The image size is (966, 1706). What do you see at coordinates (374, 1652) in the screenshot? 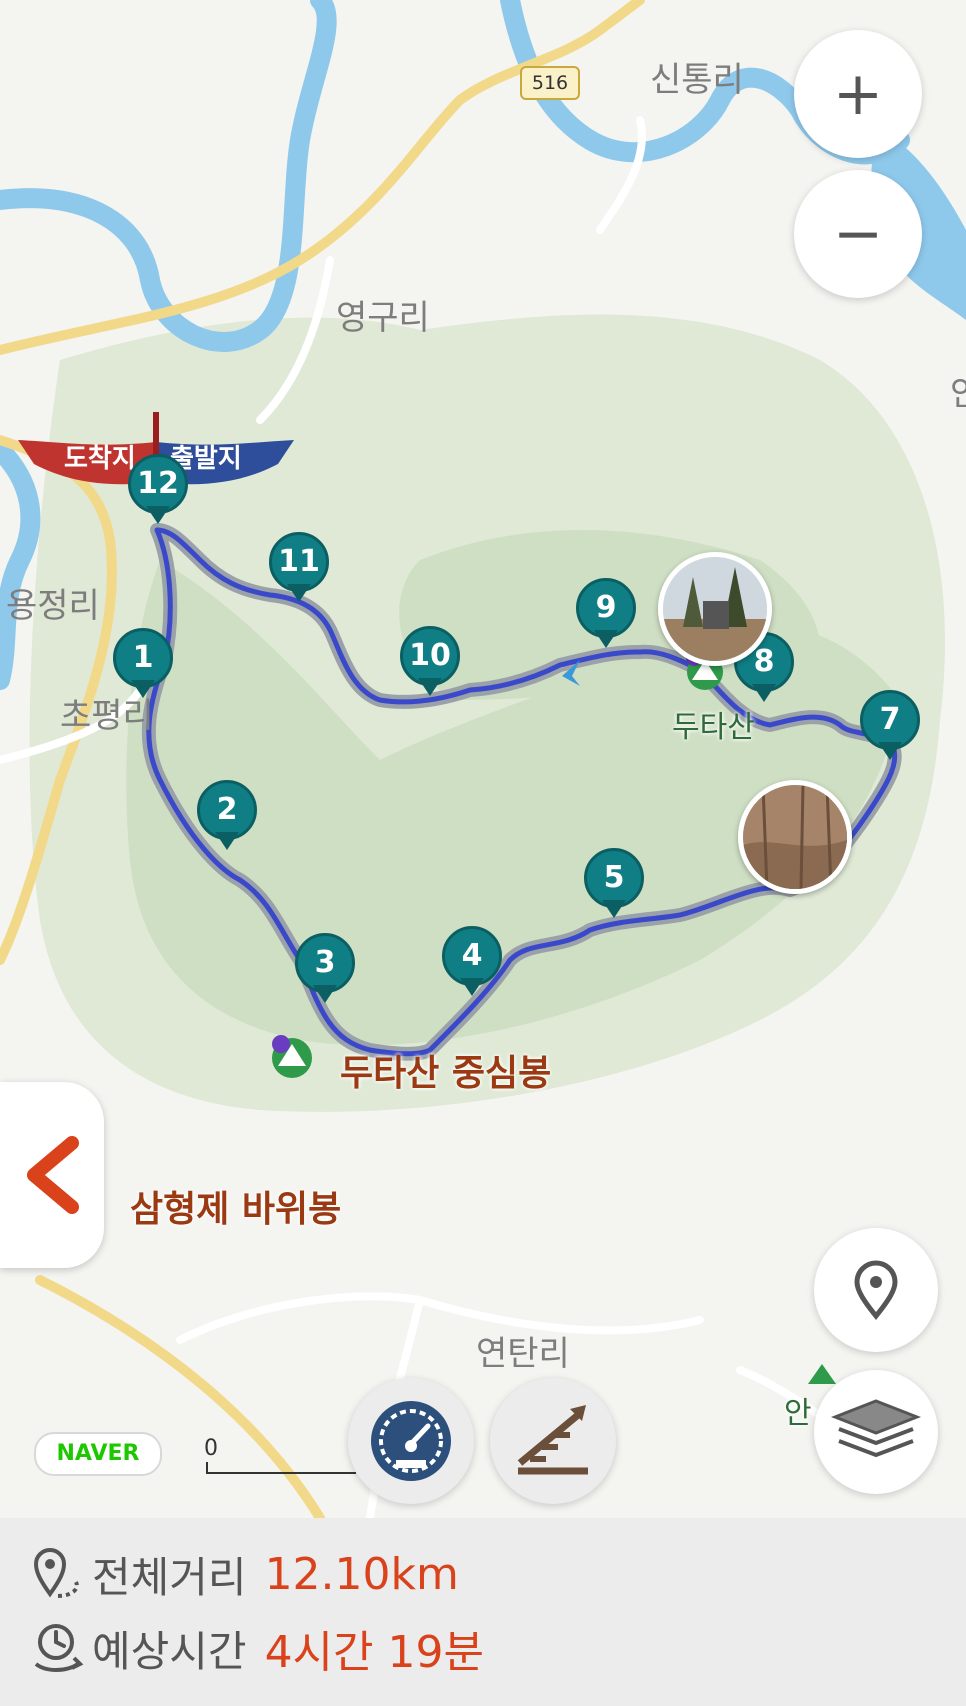
I see `time-value: 4시간 19분` at bounding box center [374, 1652].